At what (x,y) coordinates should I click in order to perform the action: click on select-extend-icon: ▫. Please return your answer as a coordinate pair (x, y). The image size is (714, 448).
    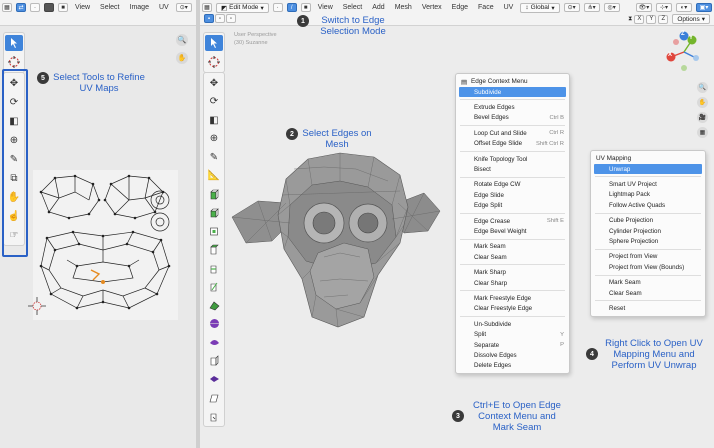
    Looking at the image, I should click on (220, 18).